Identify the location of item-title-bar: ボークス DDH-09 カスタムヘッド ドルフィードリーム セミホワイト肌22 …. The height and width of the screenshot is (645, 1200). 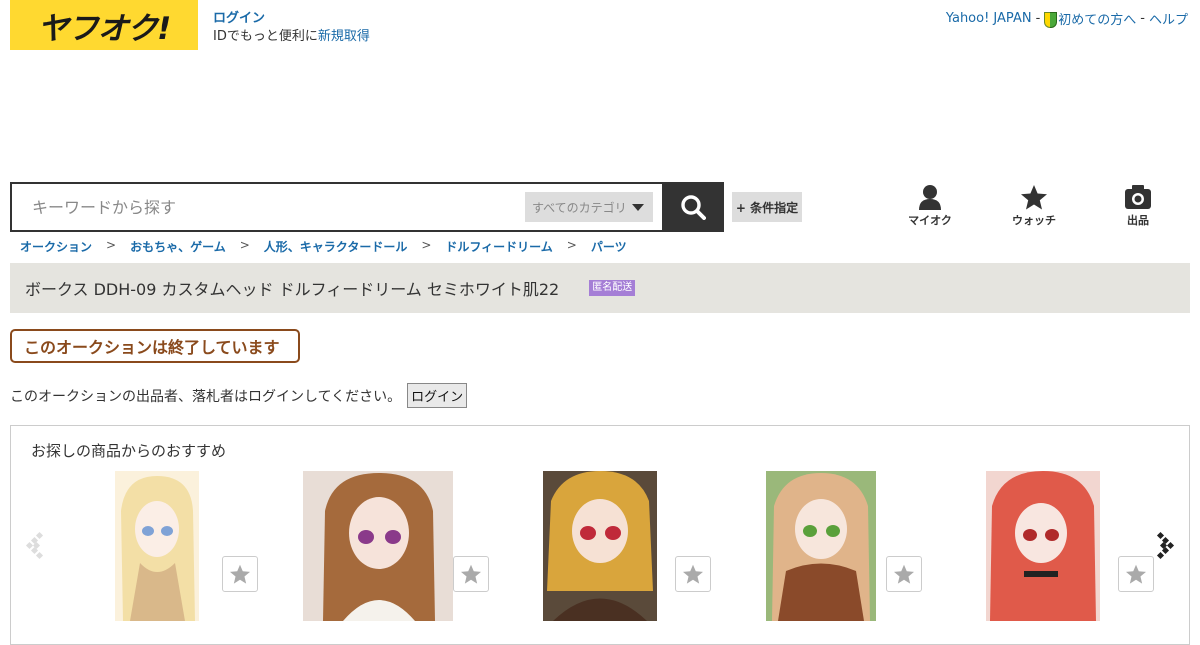
(600, 288).